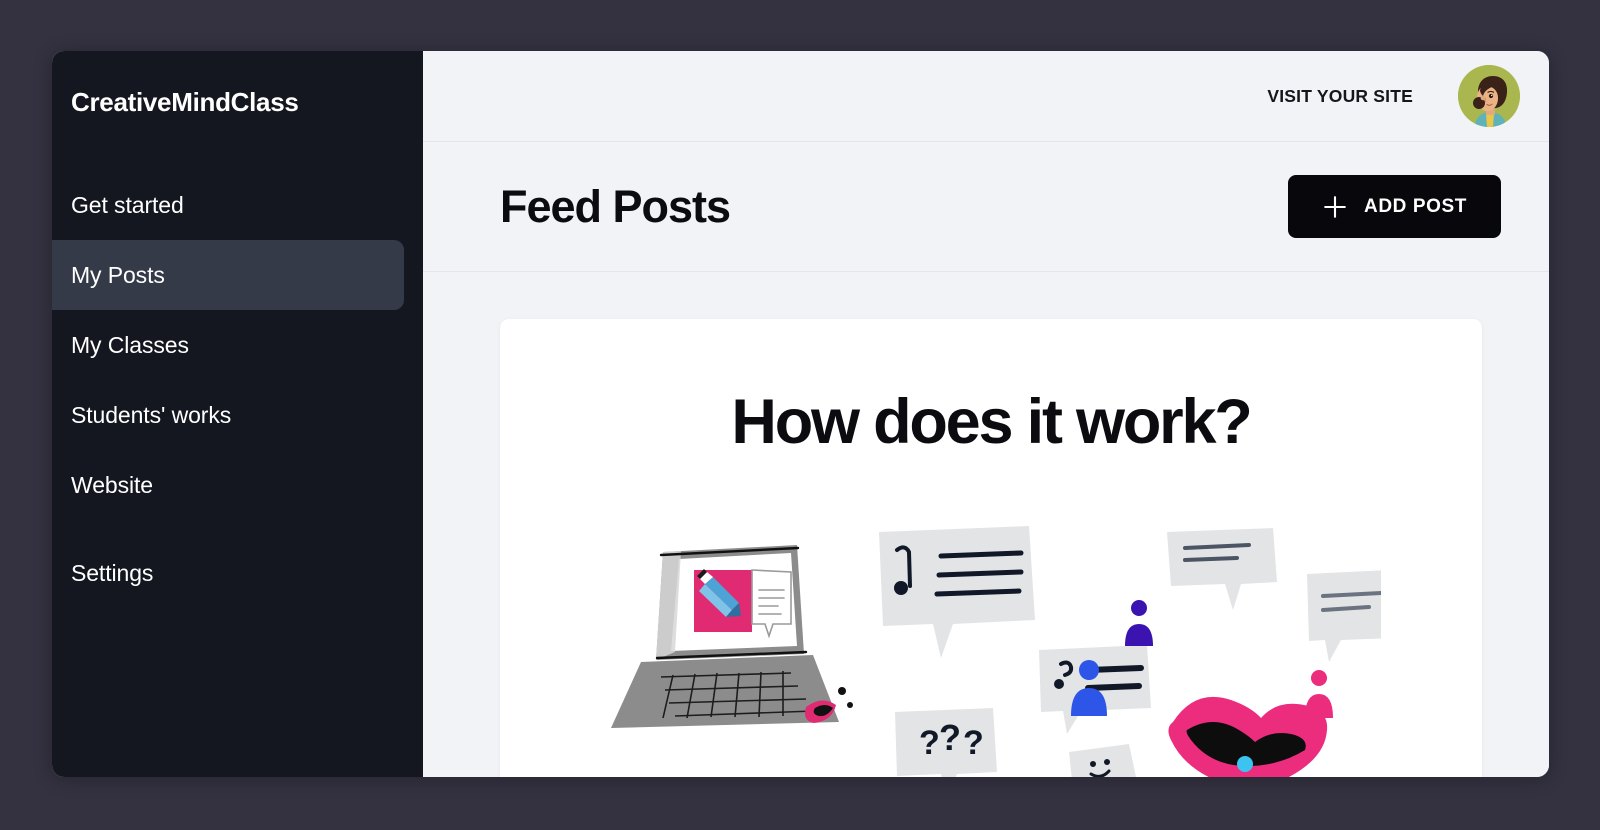 Image resolution: width=1600 pixels, height=830 pixels. What do you see at coordinates (118, 274) in the screenshot?
I see `sidebar-item-label: My Posts` at bounding box center [118, 274].